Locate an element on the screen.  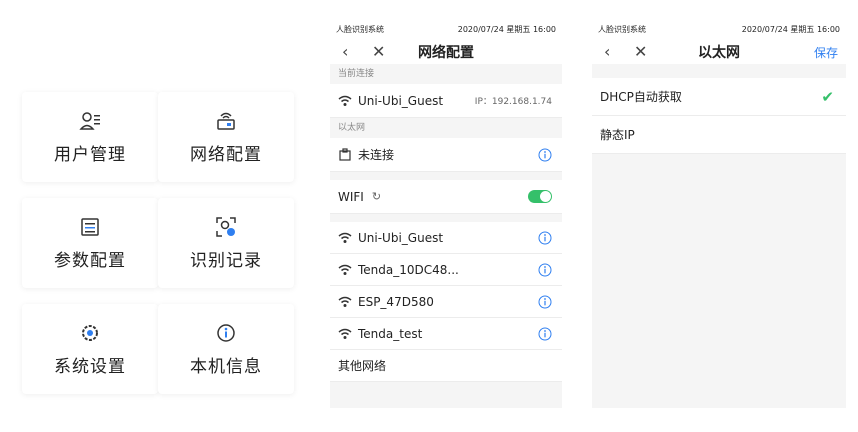
menu-label: 网络配置 is located at coordinates (226, 154).